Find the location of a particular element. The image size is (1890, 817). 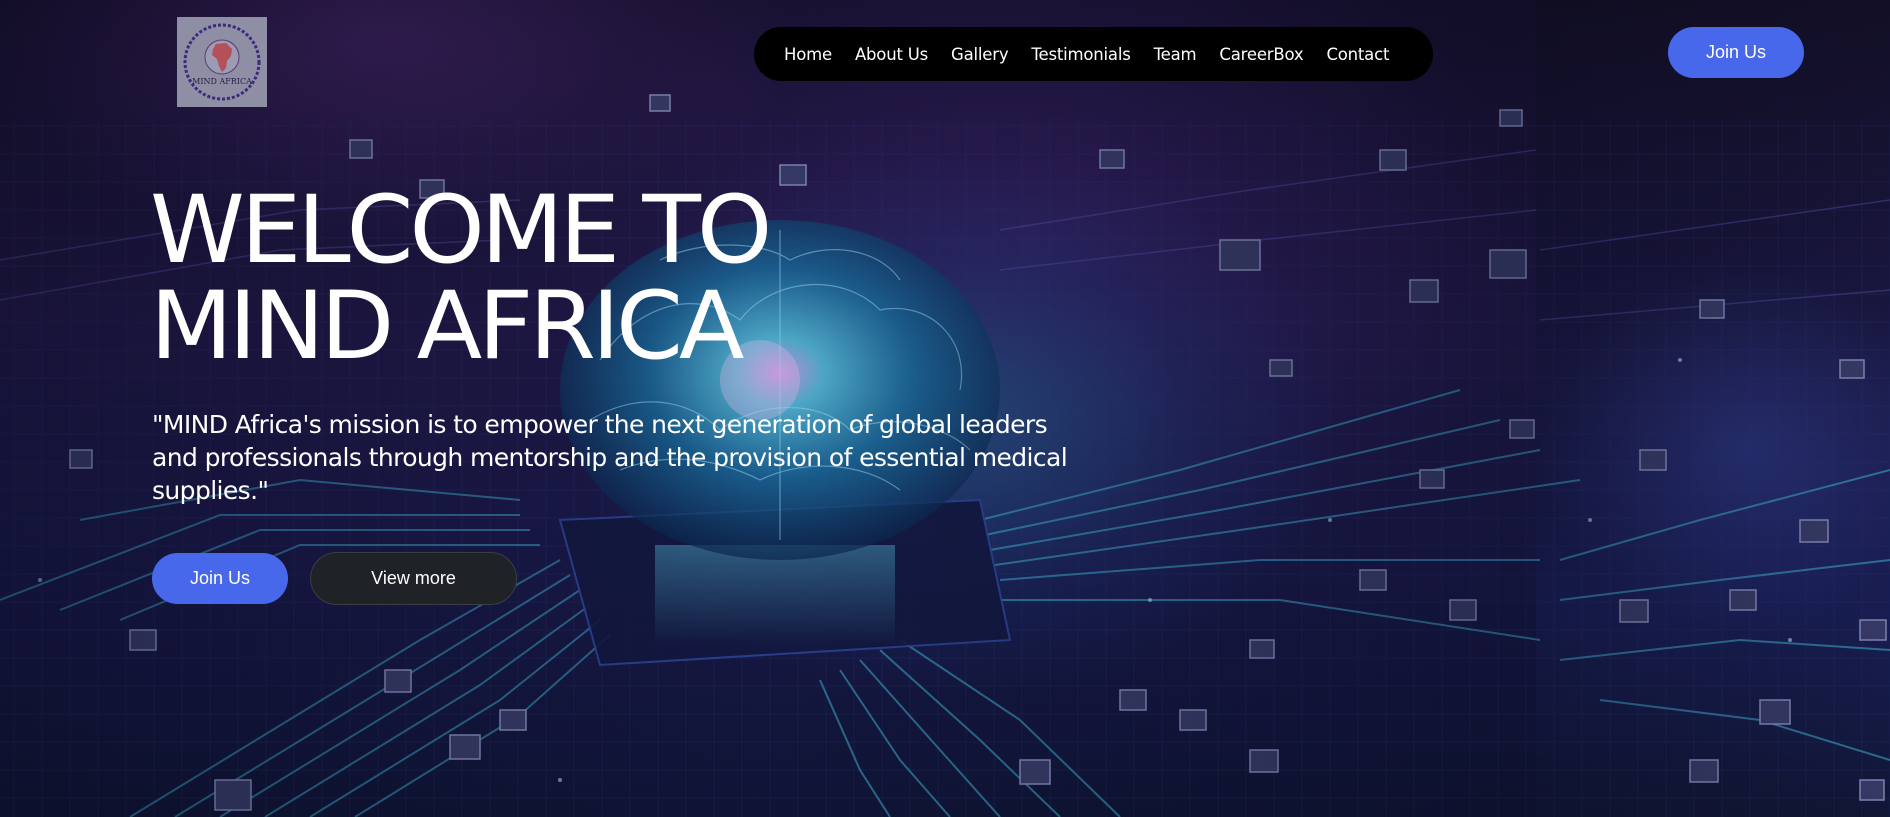

hero-title-line-1: WELCOME TO is located at coordinates (461, 230).